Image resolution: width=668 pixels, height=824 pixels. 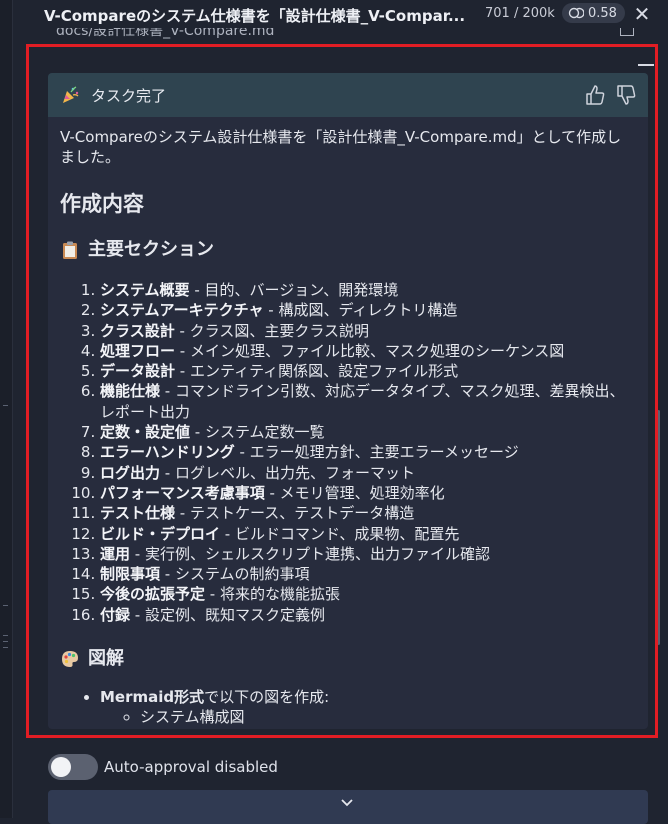 What do you see at coordinates (576, 13) in the screenshot?
I see `coins-icon` at bounding box center [576, 13].